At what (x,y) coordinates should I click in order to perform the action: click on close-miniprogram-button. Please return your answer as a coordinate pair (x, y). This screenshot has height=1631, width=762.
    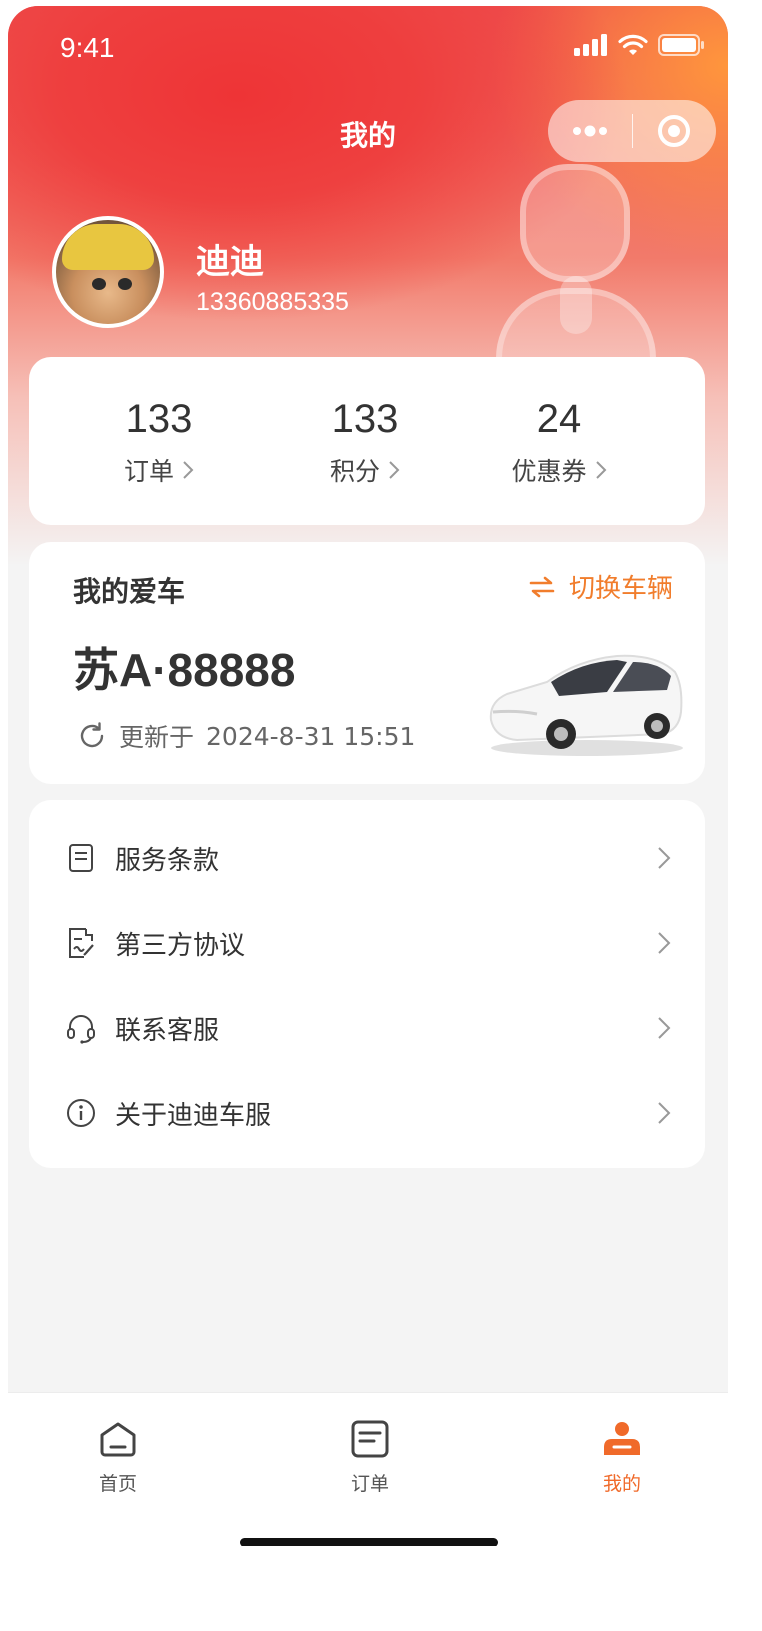
    Looking at the image, I should click on (675, 131).